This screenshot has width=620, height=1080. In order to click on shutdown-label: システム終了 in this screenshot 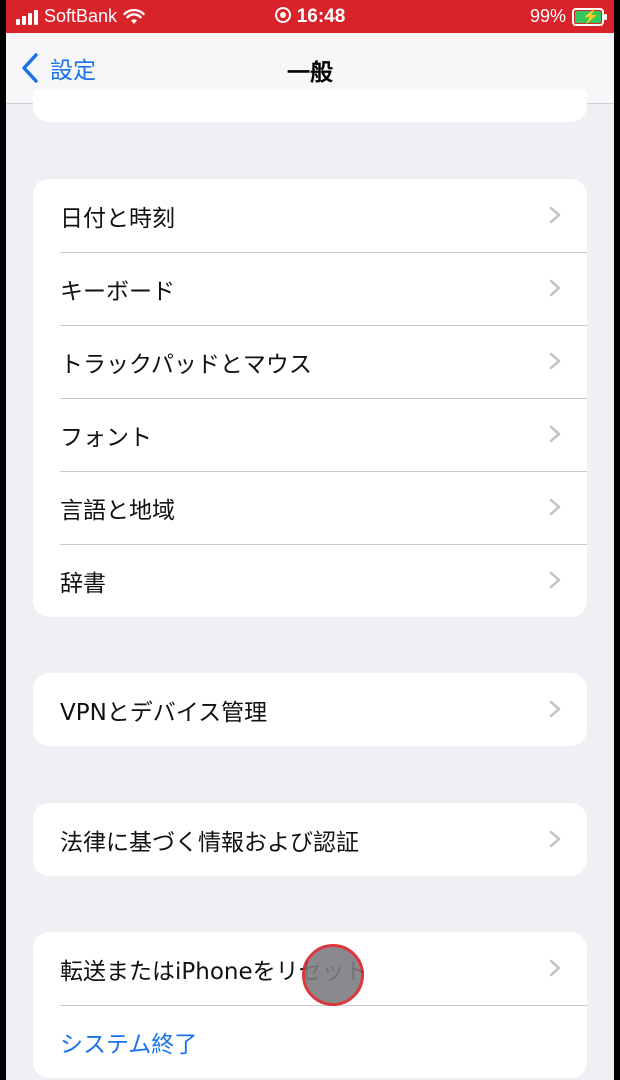, I will do `click(129, 1044)`.